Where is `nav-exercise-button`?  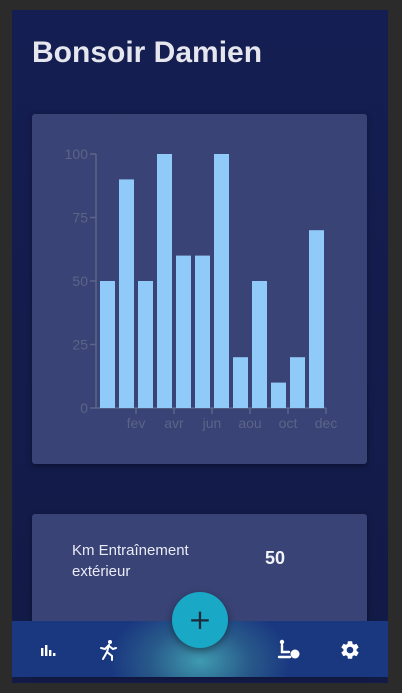 nav-exercise-button is located at coordinates (289, 650).